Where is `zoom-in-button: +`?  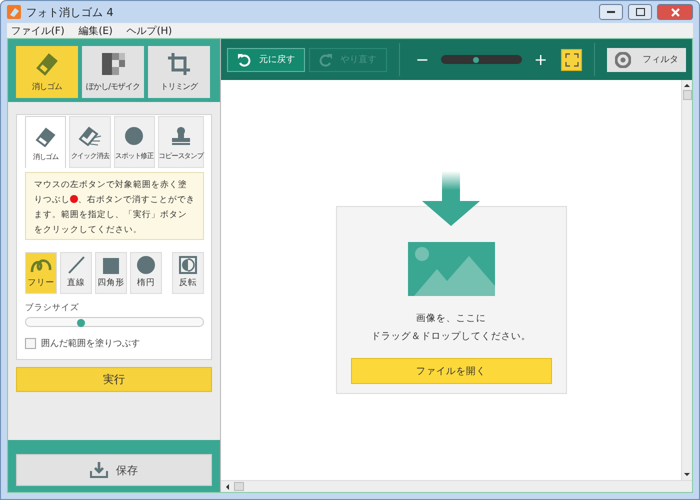 zoom-in-button: + is located at coordinates (541, 60).